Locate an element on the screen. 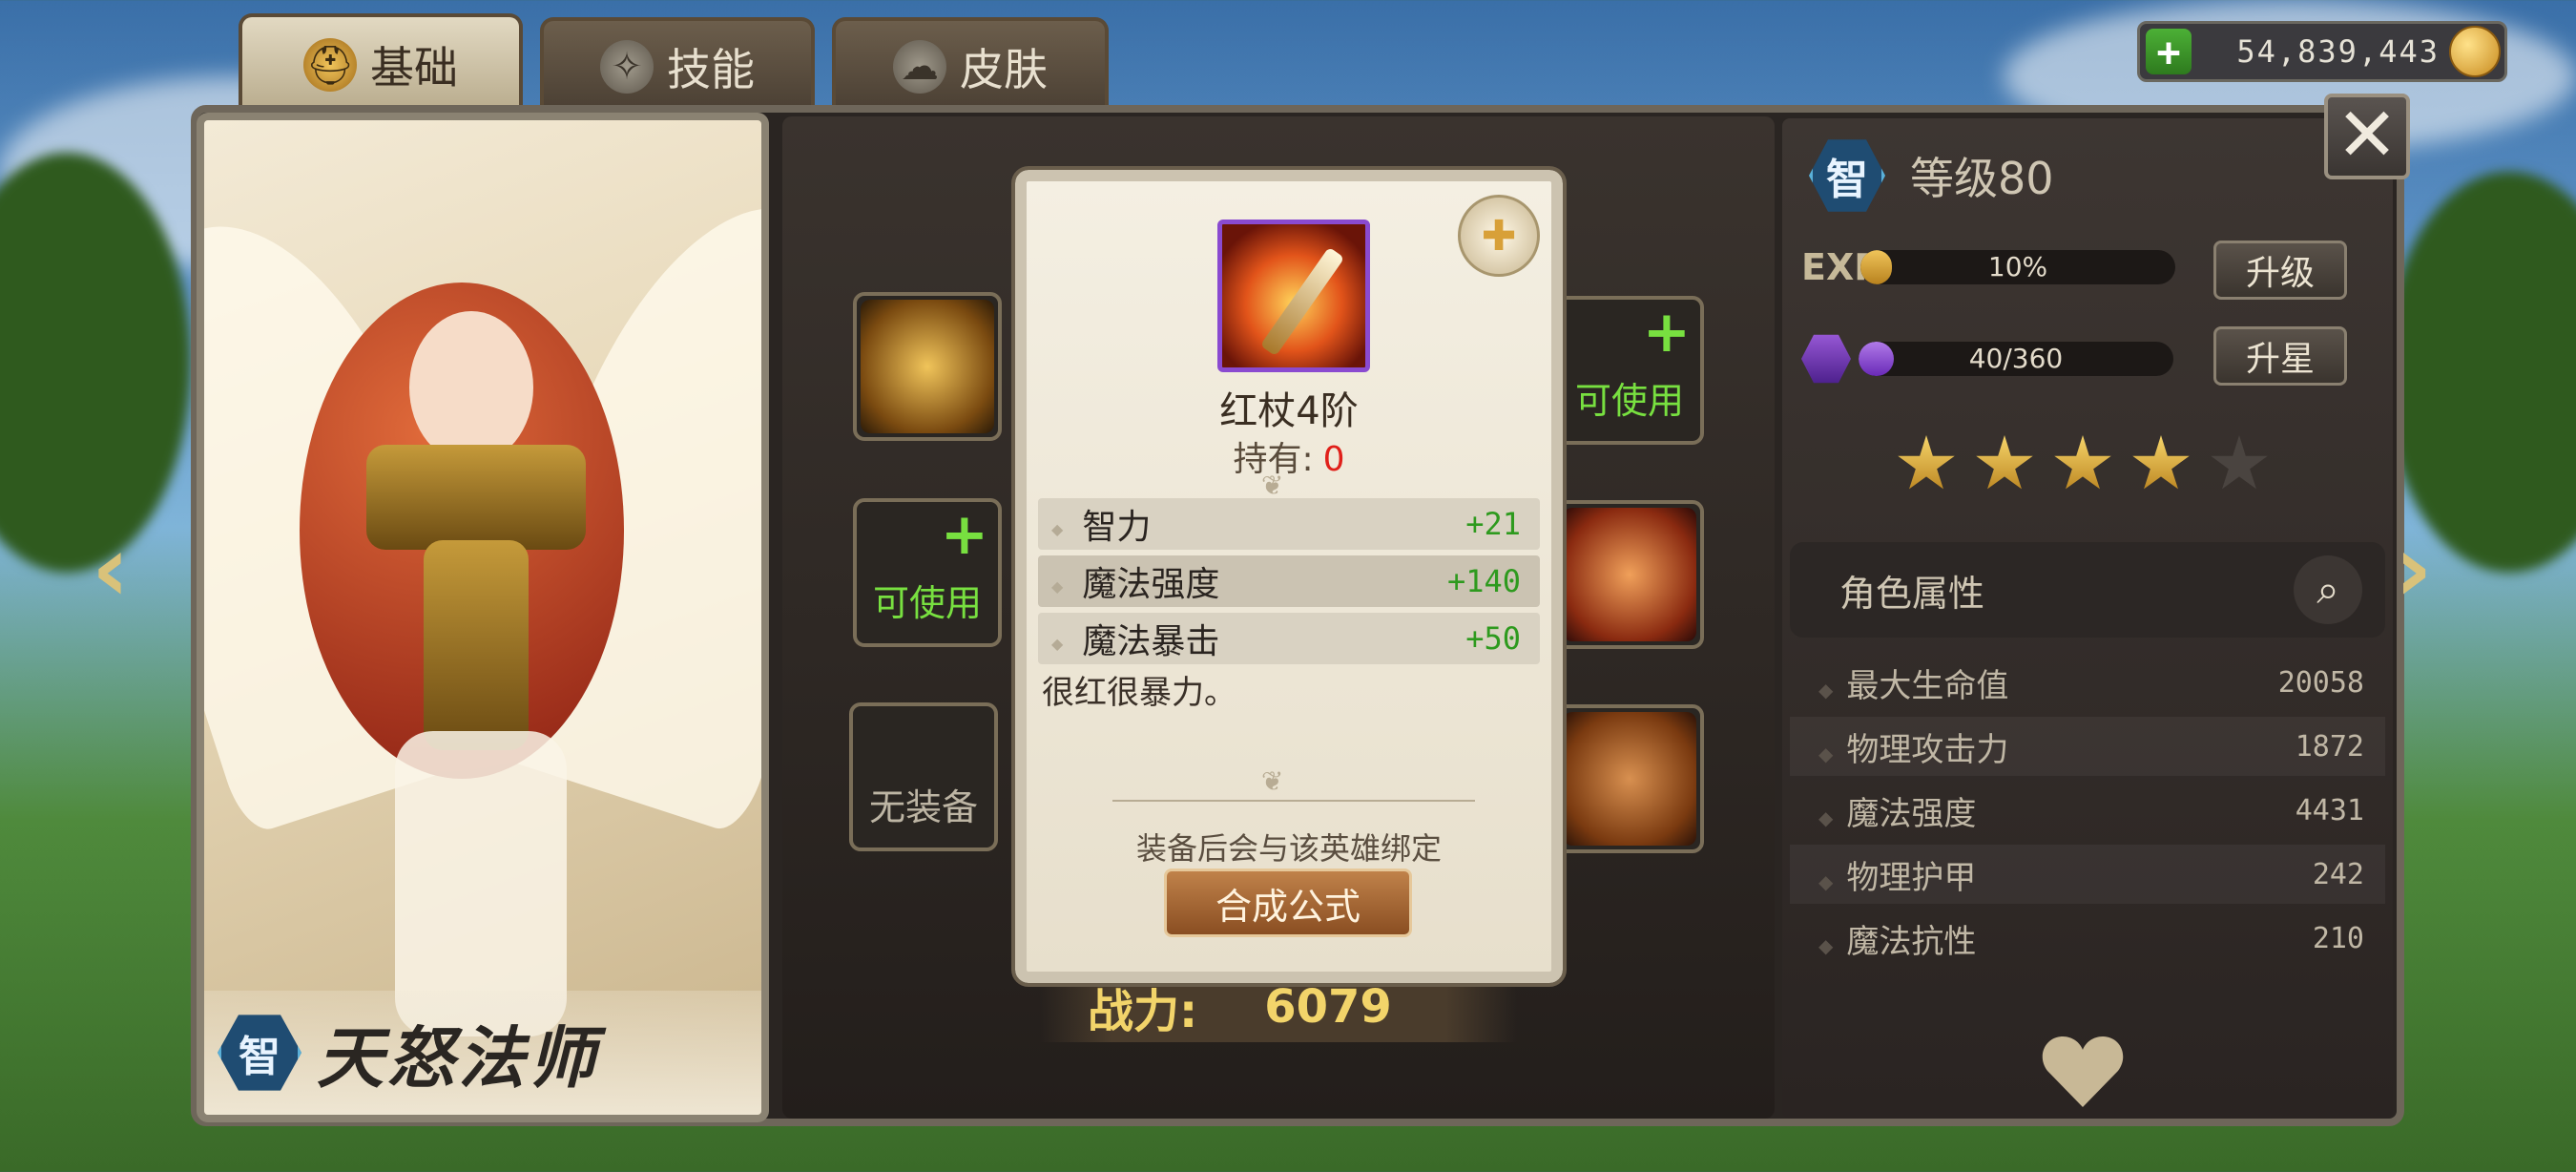 The width and height of the screenshot is (2576, 1172). attribute-value: 1872 is located at coordinates (2329, 746).